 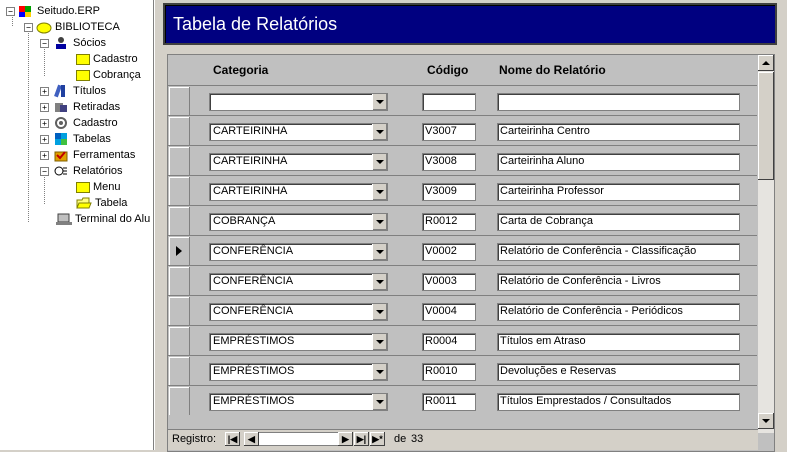 I want to click on nome-field: Títulos Emprestados / Consultados, so click(x=618, y=402).